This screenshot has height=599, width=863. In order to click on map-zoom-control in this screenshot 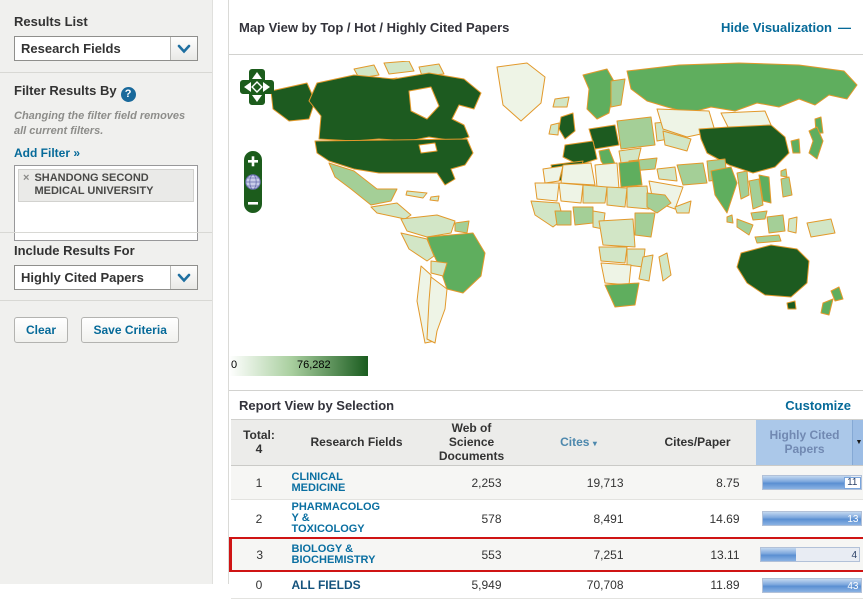, I will do `click(253, 182)`.